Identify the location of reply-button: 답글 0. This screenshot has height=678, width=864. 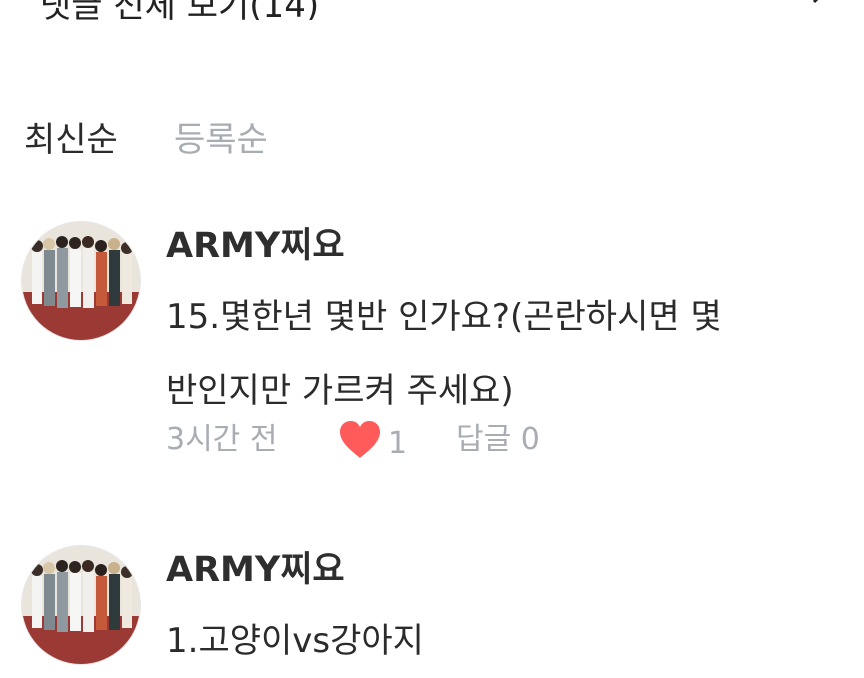
(498, 440).